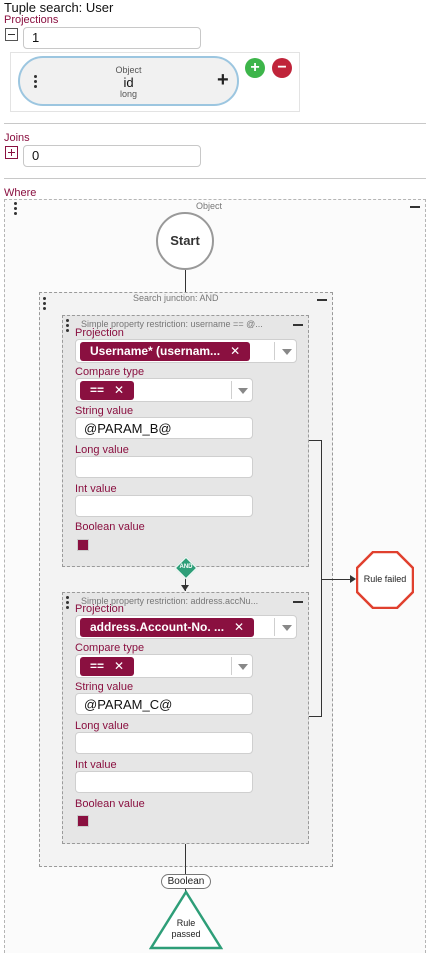  I want to click on projection-card: Object id long +, so click(128, 81).